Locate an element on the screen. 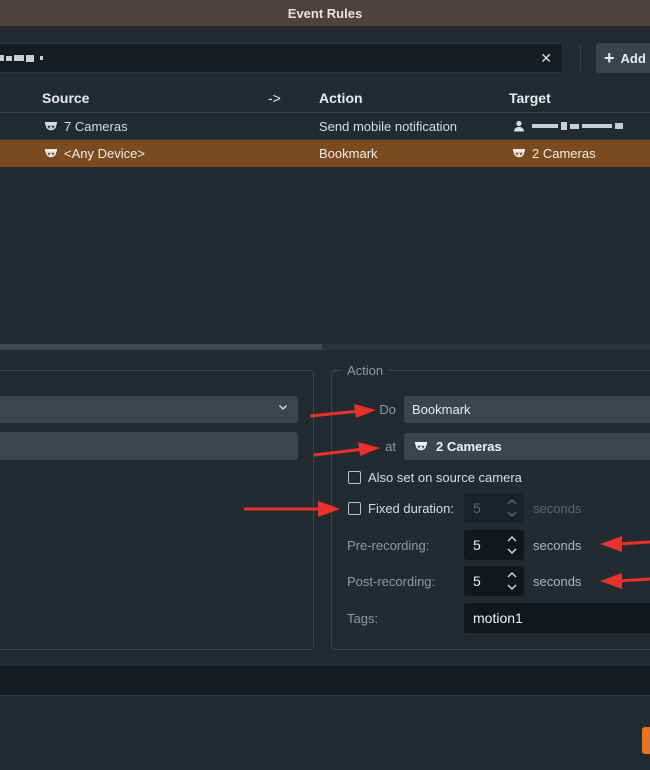 This screenshot has height=770, width=650. dialog-footer is located at coordinates (325, 732).